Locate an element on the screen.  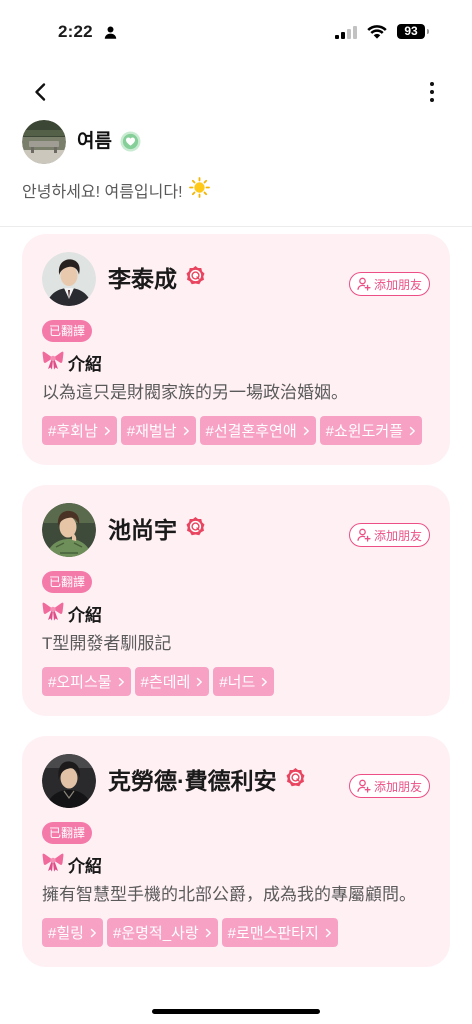
bottom-safe-area is located at coordinates (236, 1006).